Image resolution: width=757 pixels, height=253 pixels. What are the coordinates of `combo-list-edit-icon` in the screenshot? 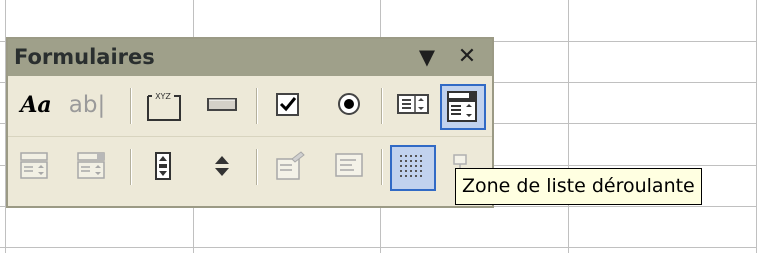 It's located at (34, 165).